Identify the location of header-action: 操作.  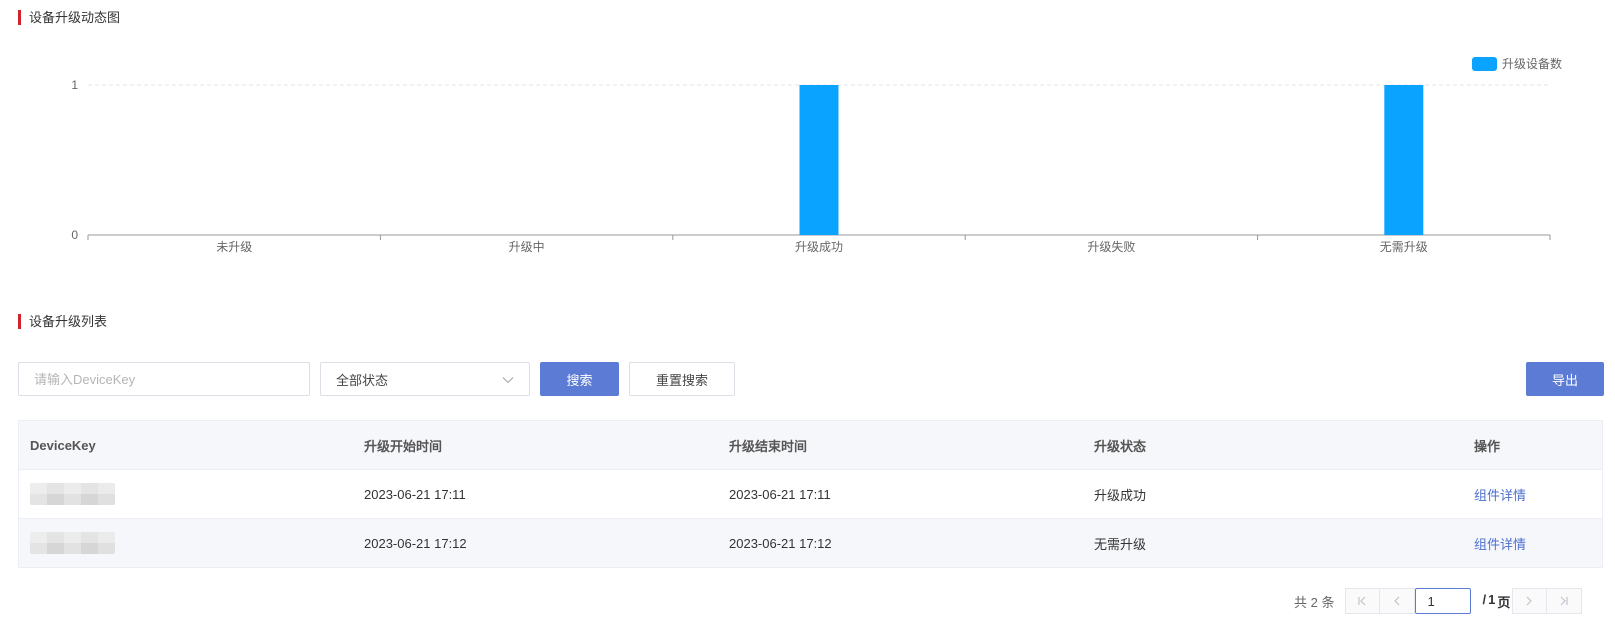
(1487, 446).